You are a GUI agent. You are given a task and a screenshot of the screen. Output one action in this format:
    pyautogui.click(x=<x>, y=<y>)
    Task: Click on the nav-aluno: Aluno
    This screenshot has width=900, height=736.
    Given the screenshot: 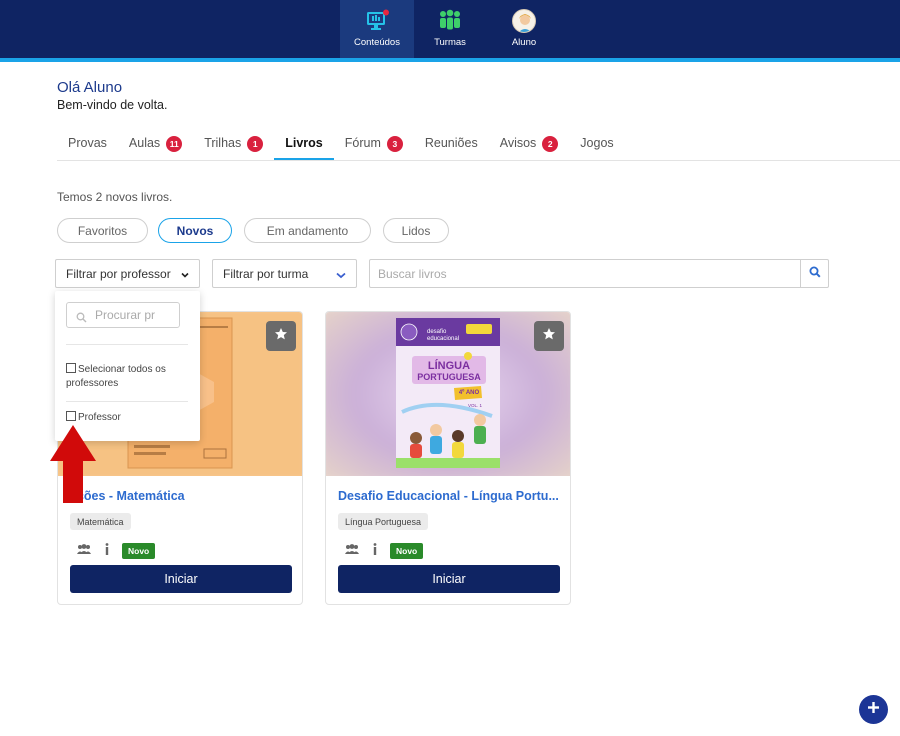 What is the action you would take?
    pyautogui.click(x=524, y=29)
    